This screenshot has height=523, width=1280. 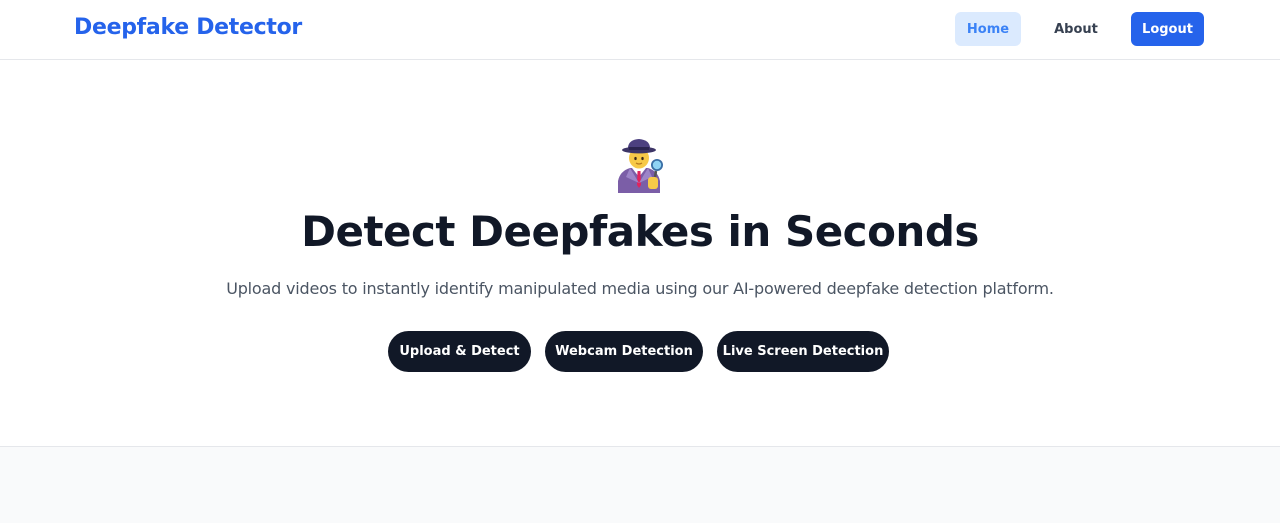 What do you see at coordinates (624, 351) in the screenshot?
I see `webcam-detection-button: Webcam Detection` at bounding box center [624, 351].